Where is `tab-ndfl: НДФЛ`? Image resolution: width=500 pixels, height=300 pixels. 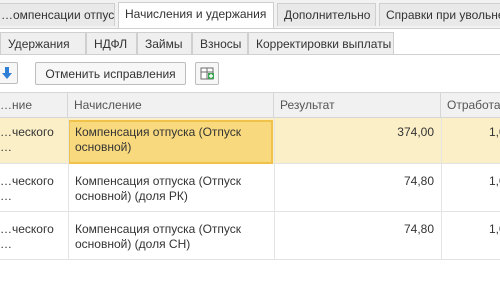
tab-ndfl: НДФЛ is located at coordinates (111, 43).